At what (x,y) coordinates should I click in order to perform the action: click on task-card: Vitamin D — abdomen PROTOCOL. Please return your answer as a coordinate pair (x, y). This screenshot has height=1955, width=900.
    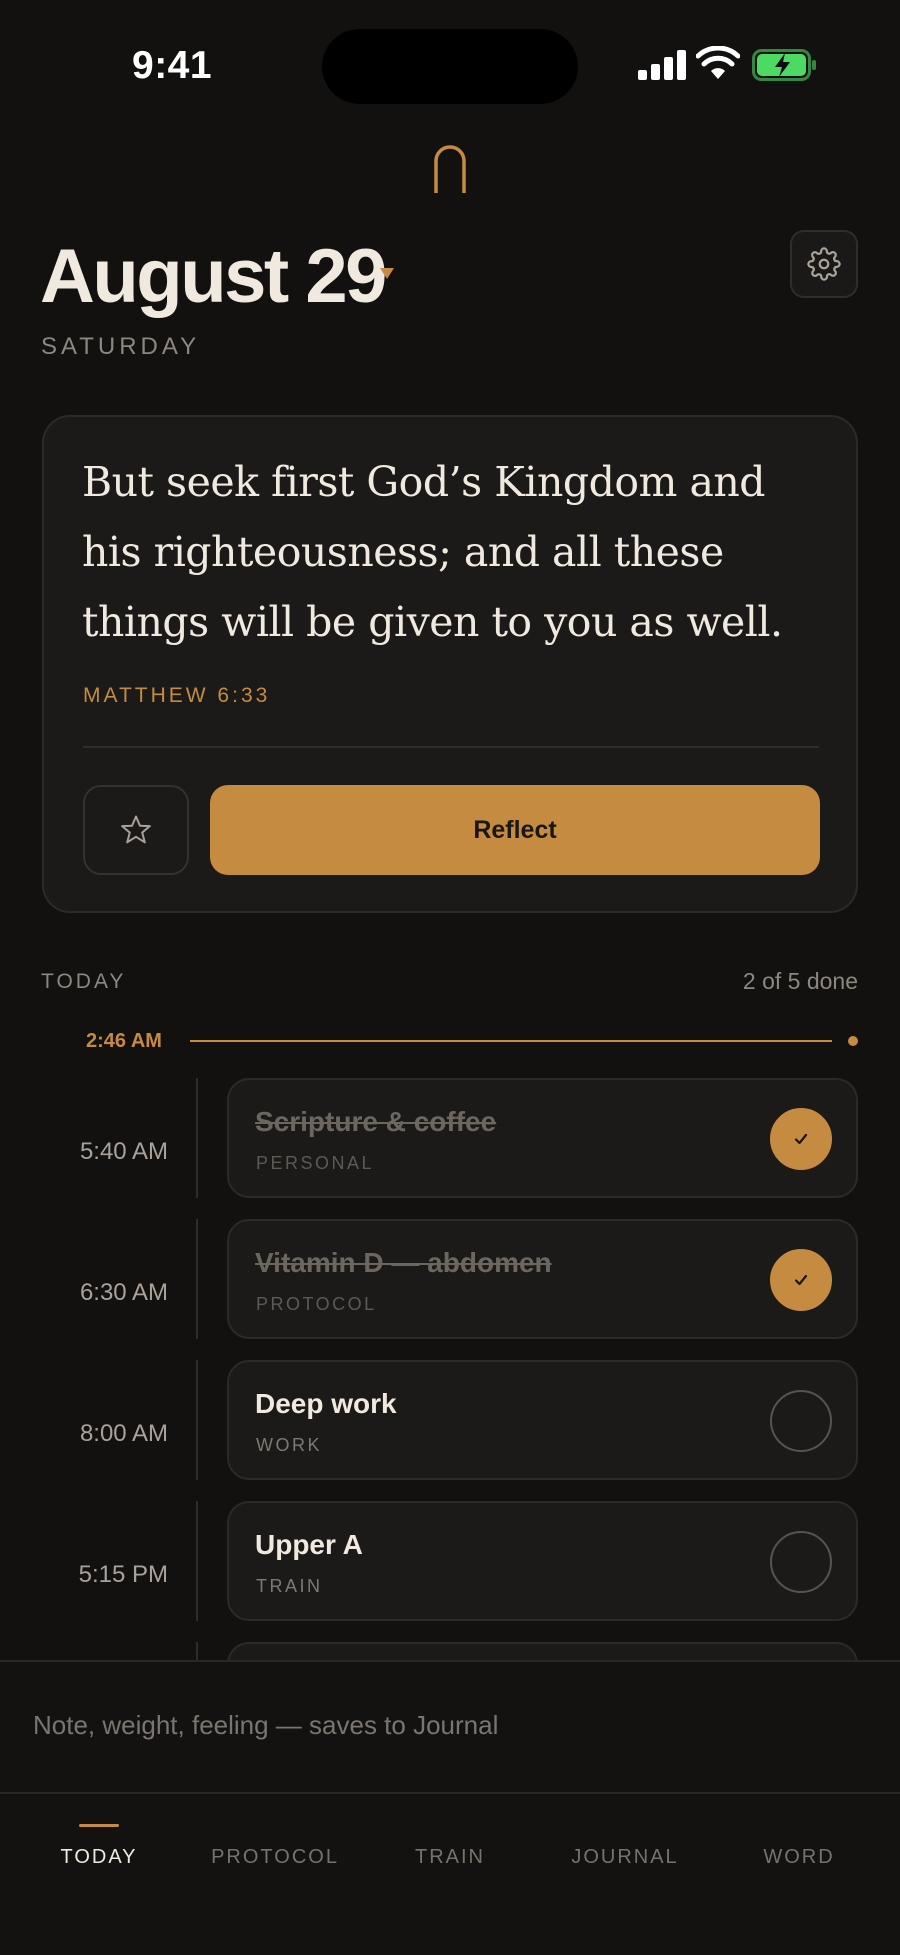
    Looking at the image, I should click on (542, 1279).